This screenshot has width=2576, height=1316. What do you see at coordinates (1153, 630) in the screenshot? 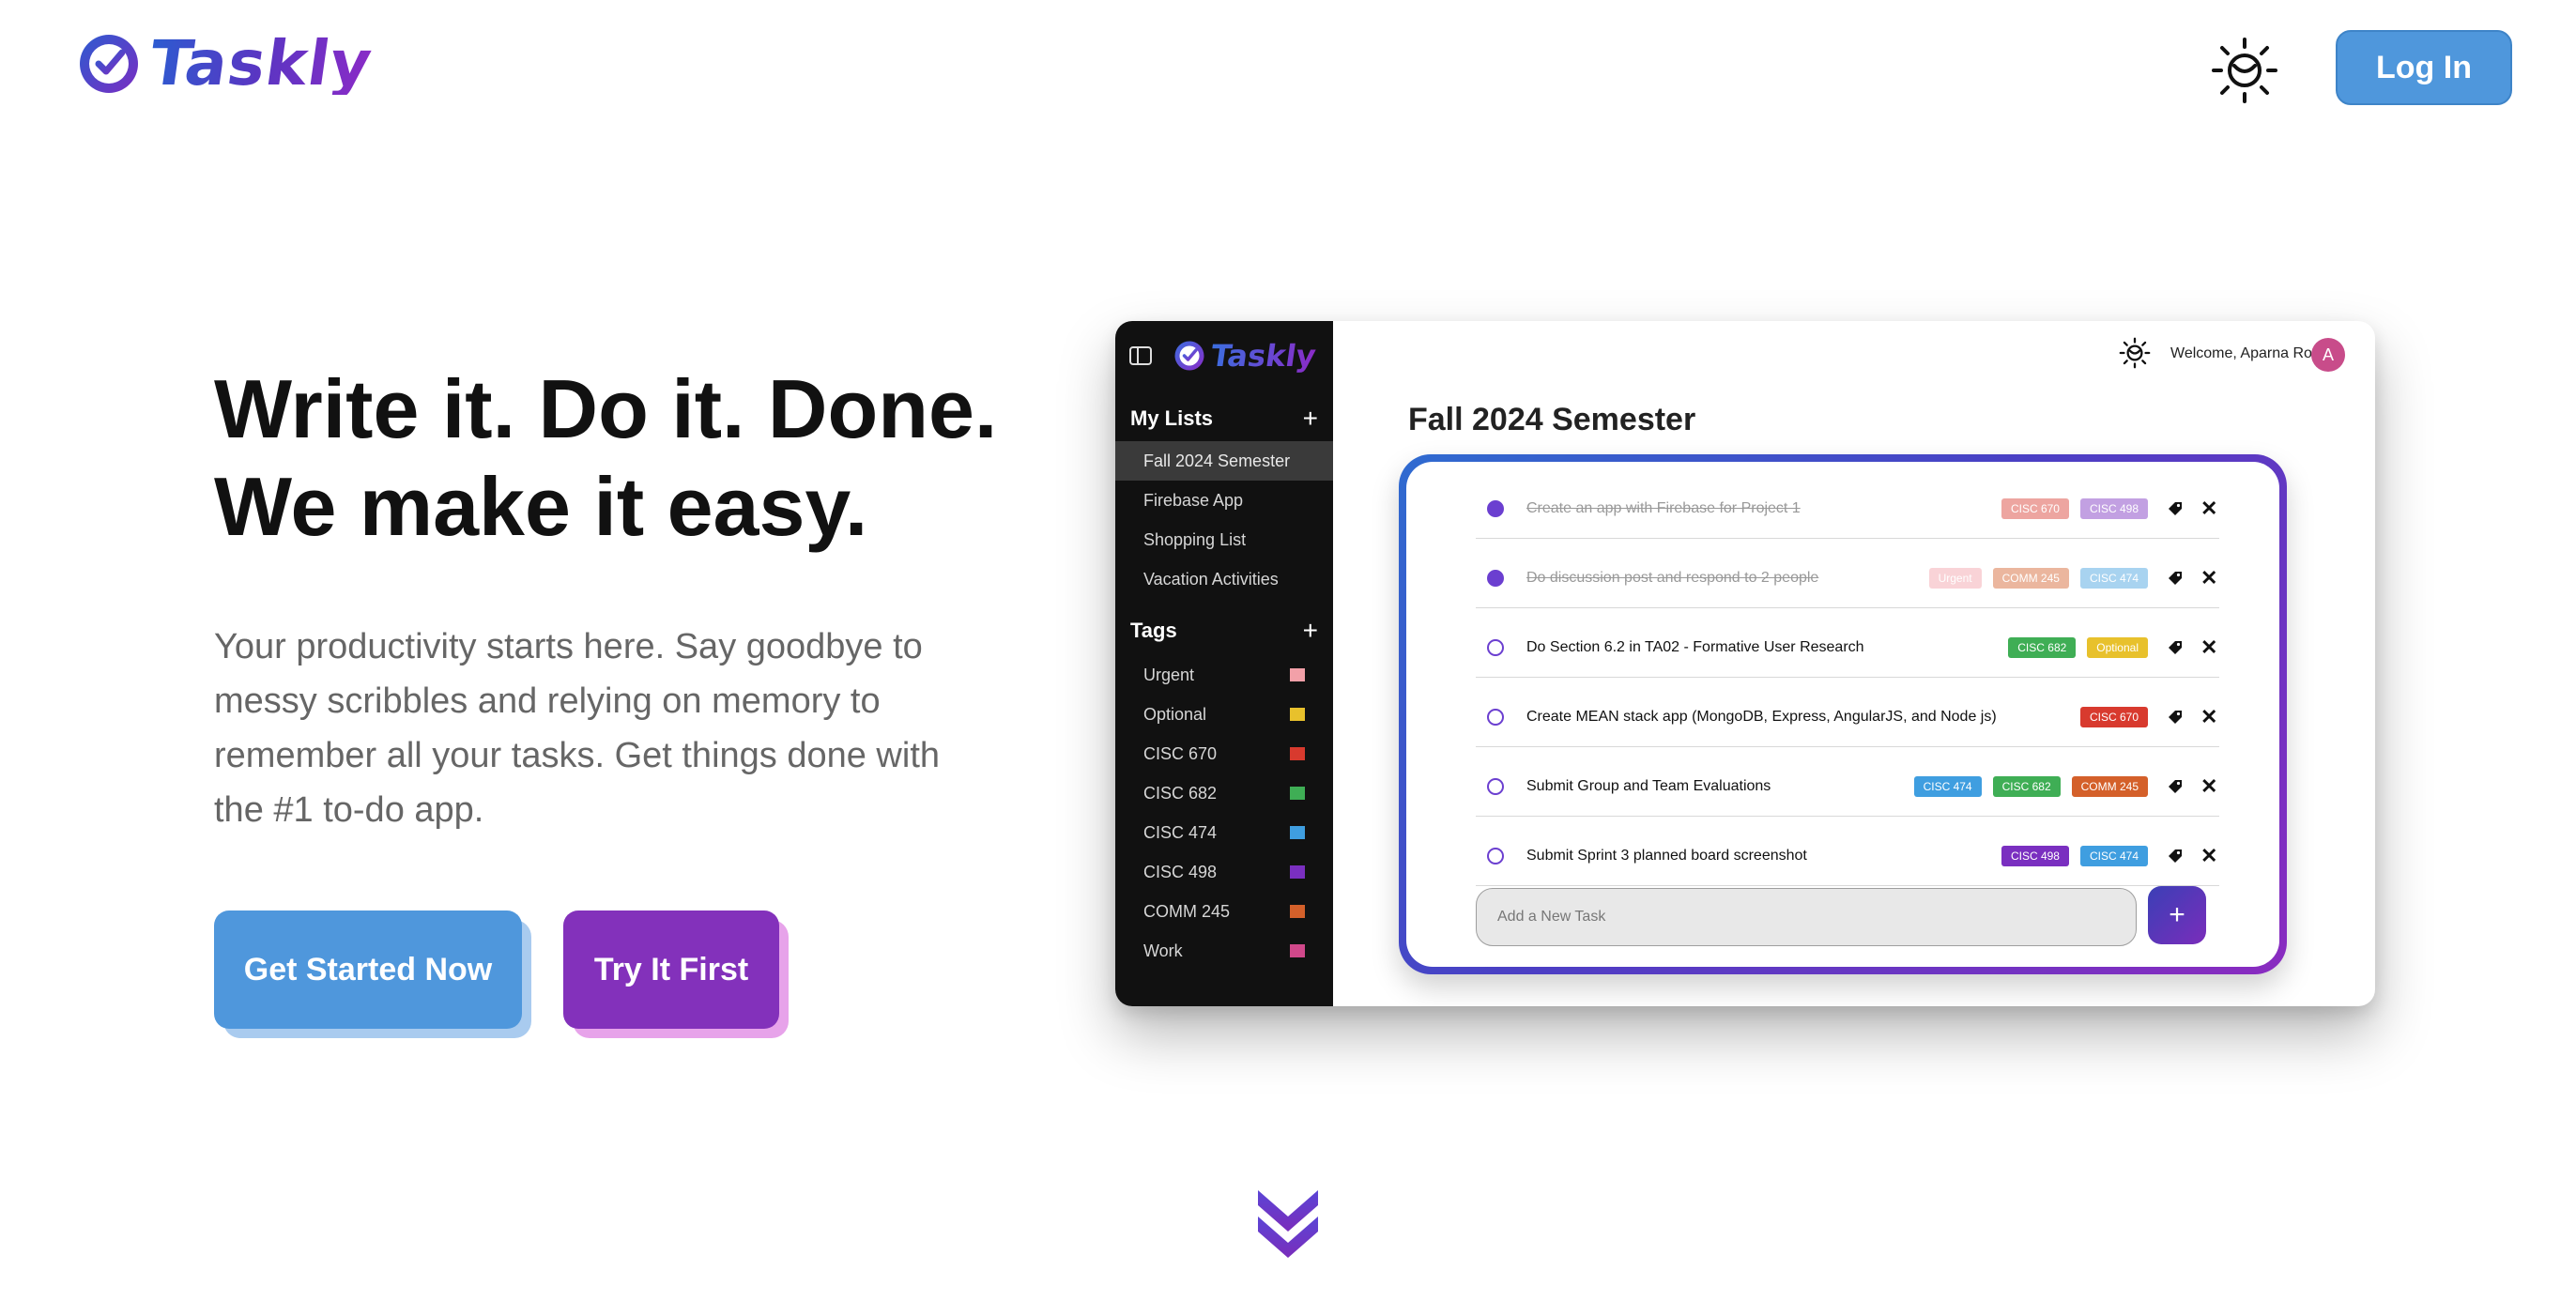
I see `tags-label: Tags` at bounding box center [1153, 630].